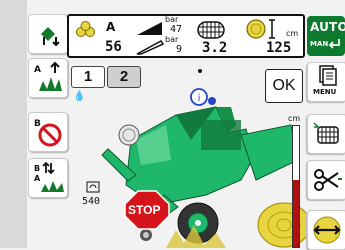 Image resolution: width=345 pixels, height=250 pixels. What do you see at coordinates (93, 187) in the screenshot?
I see `speed-counter-icon` at bounding box center [93, 187].